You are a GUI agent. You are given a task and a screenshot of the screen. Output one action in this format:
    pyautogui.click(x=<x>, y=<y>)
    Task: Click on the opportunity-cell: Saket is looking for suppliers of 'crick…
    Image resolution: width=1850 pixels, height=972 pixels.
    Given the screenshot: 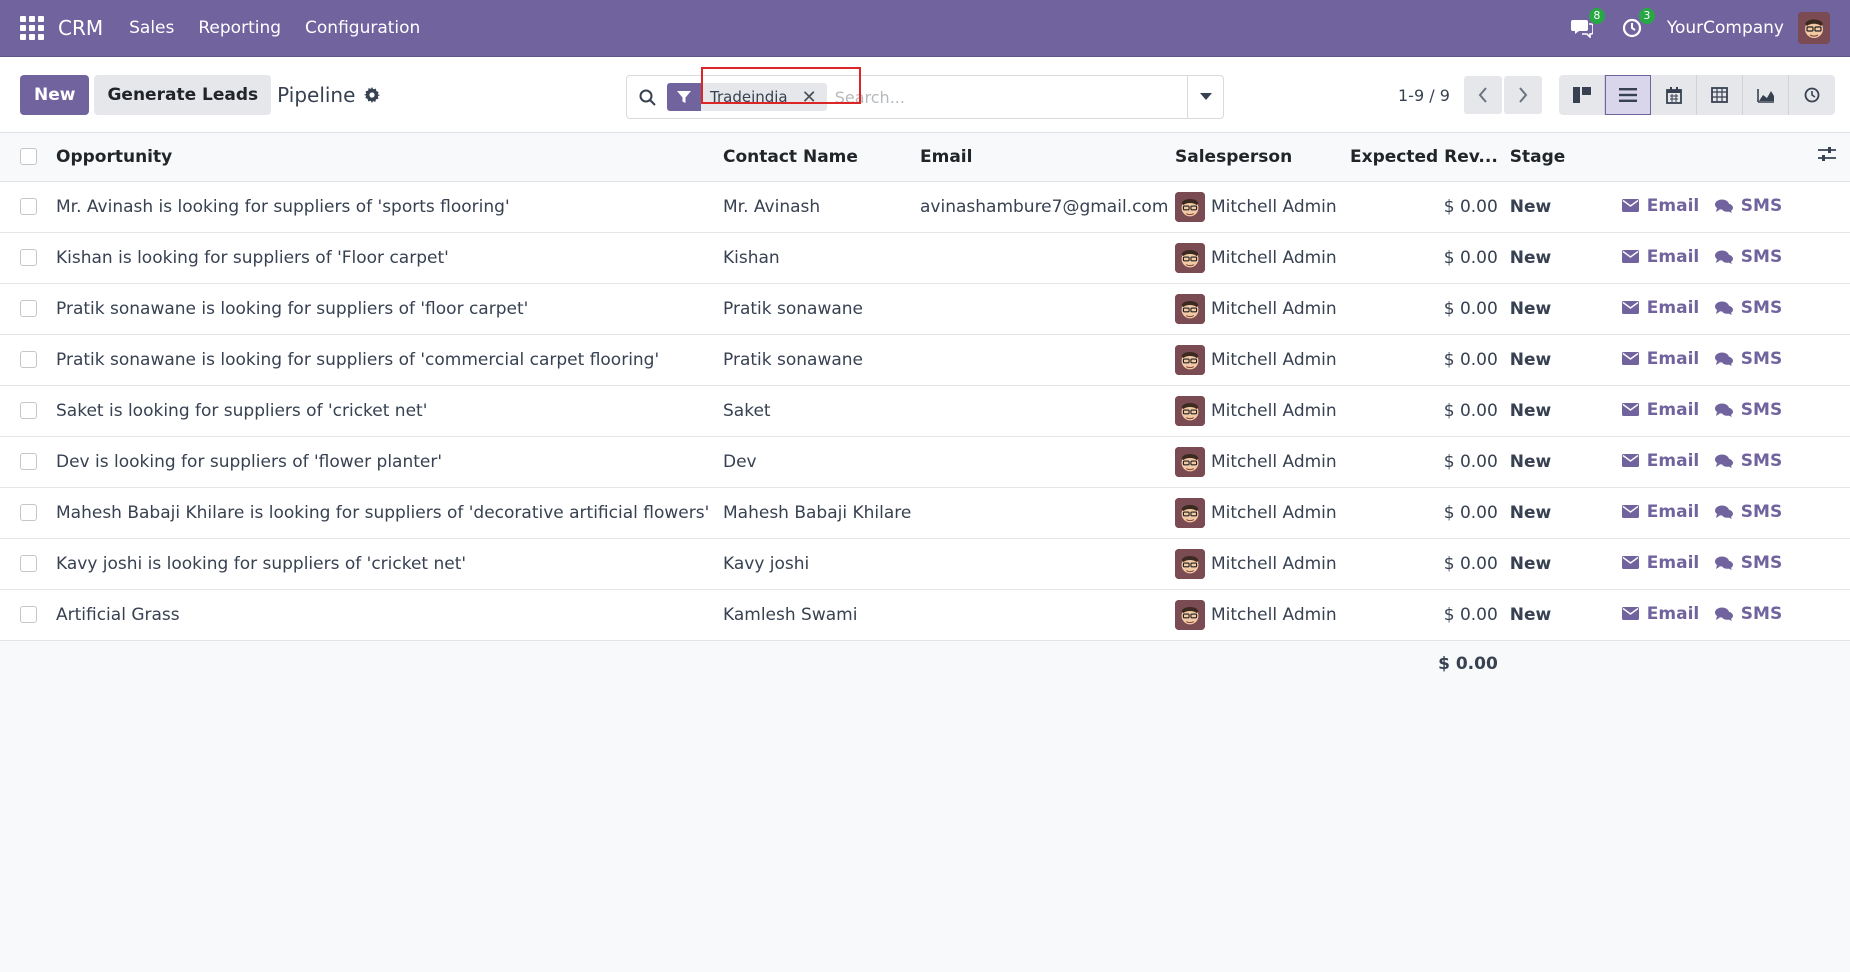 What is the action you would take?
    pyautogui.click(x=389, y=411)
    